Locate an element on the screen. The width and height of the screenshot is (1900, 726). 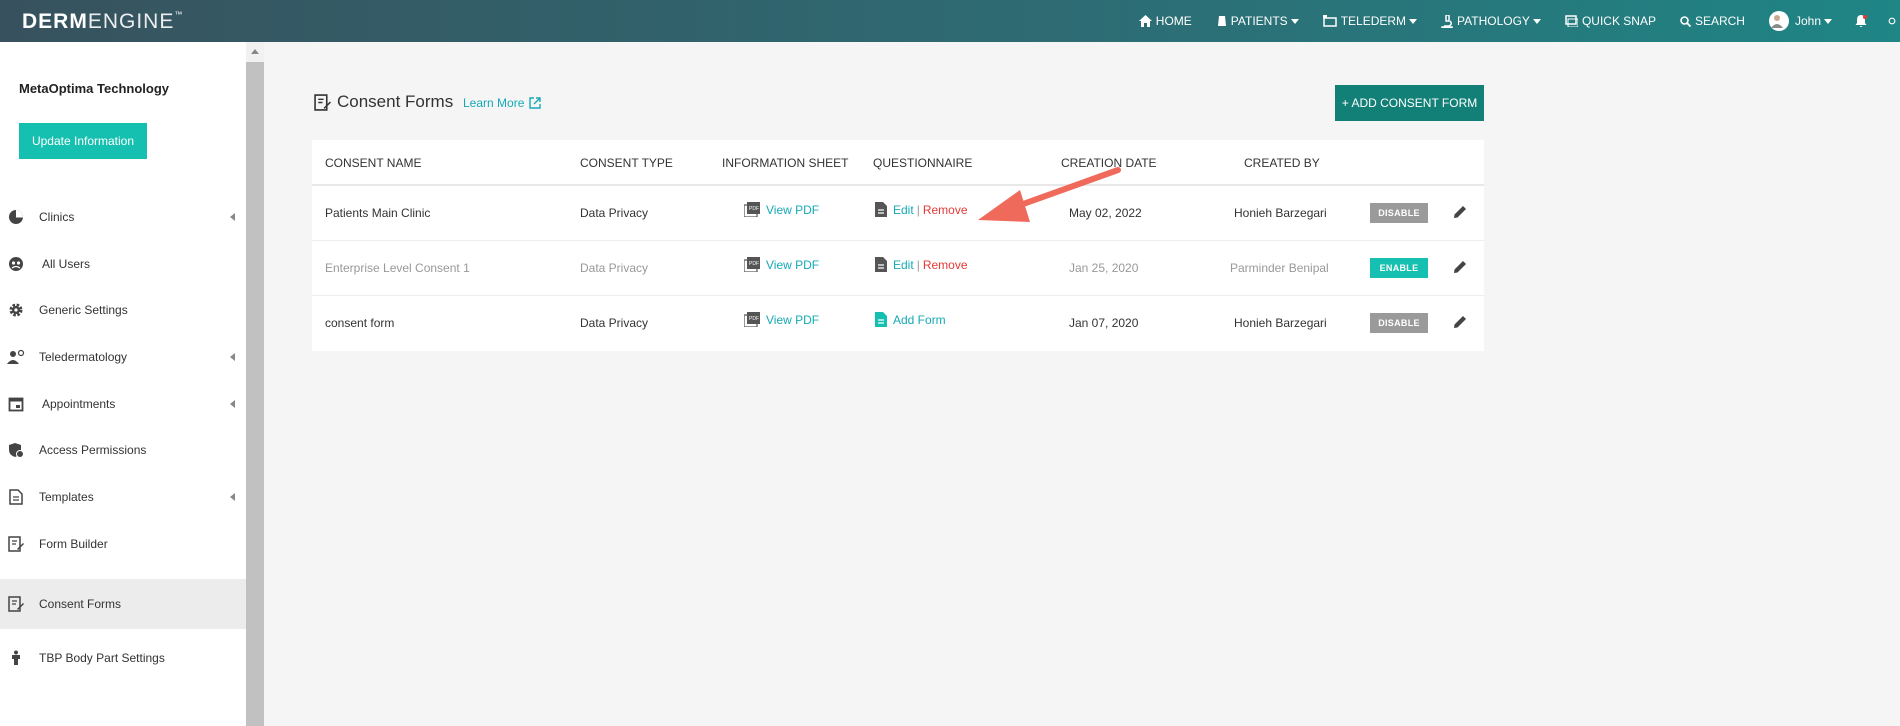
learn-more-link: Learn More is located at coordinates (502, 103).